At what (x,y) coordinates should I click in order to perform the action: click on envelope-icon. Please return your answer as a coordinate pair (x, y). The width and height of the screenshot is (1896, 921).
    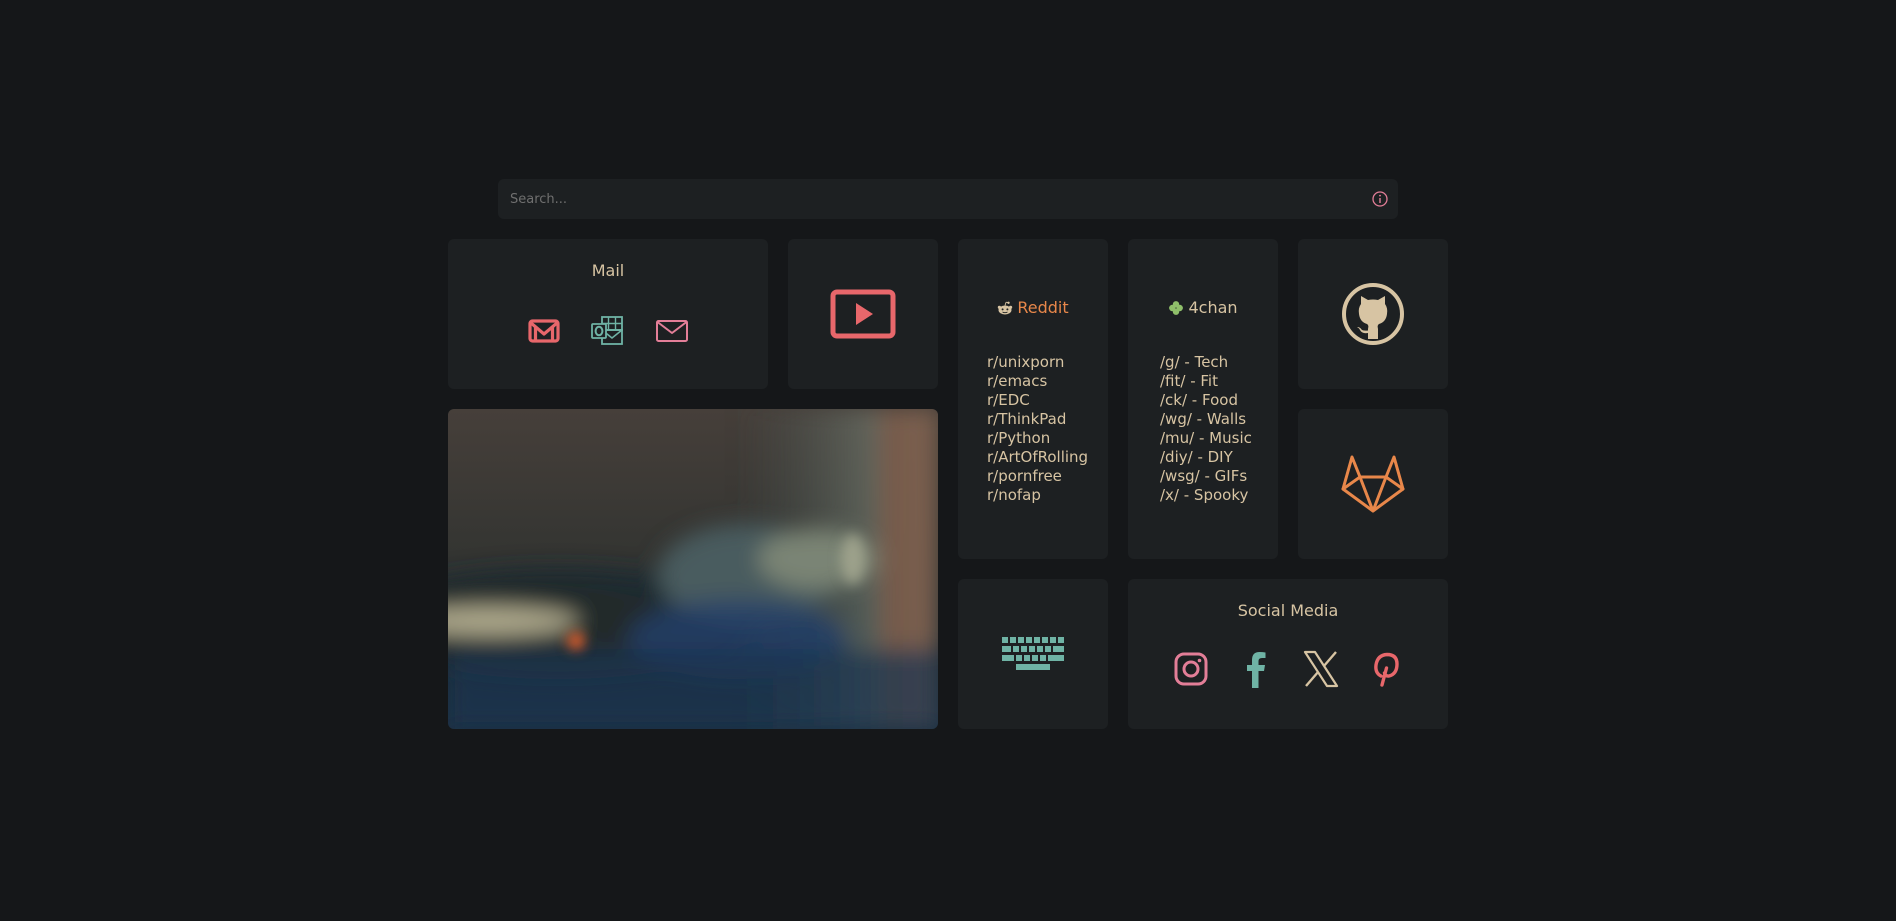
    Looking at the image, I should click on (672, 331).